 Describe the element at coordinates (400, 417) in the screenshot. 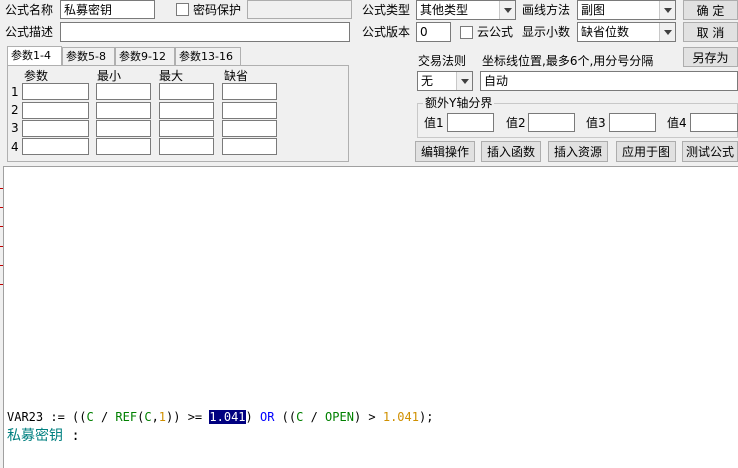

I see `code-token: 1.041` at that location.